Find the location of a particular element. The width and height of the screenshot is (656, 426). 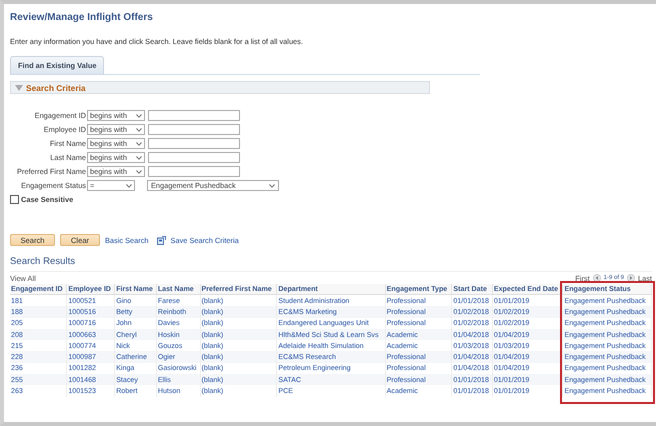

search-criteria-header: Search Criteria is located at coordinates (220, 87).